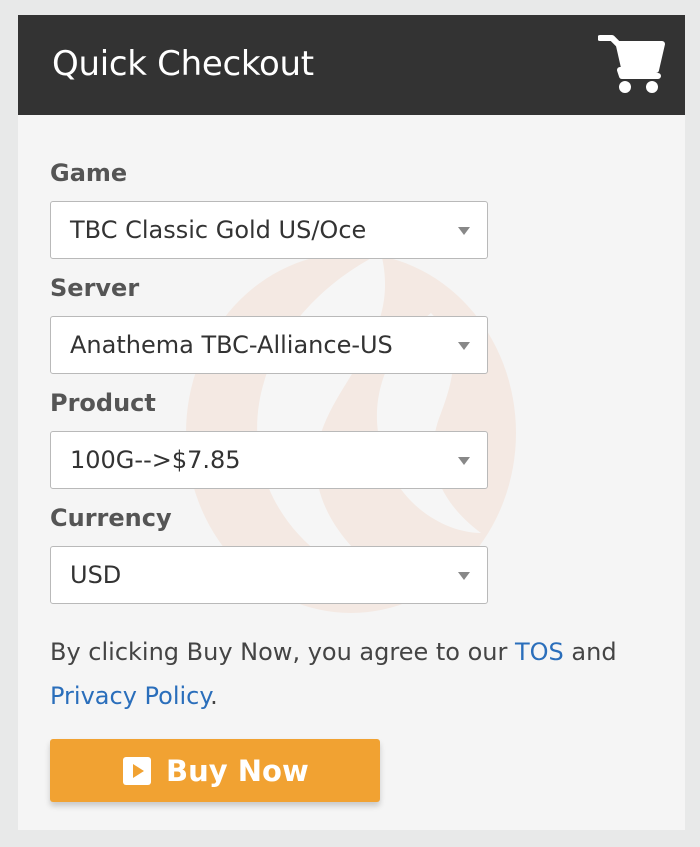 Image resolution: width=700 pixels, height=847 pixels. Describe the element at coordinates (269, 460) in the screenshot. I see `product-select: 100G-->$7.85` at that location.